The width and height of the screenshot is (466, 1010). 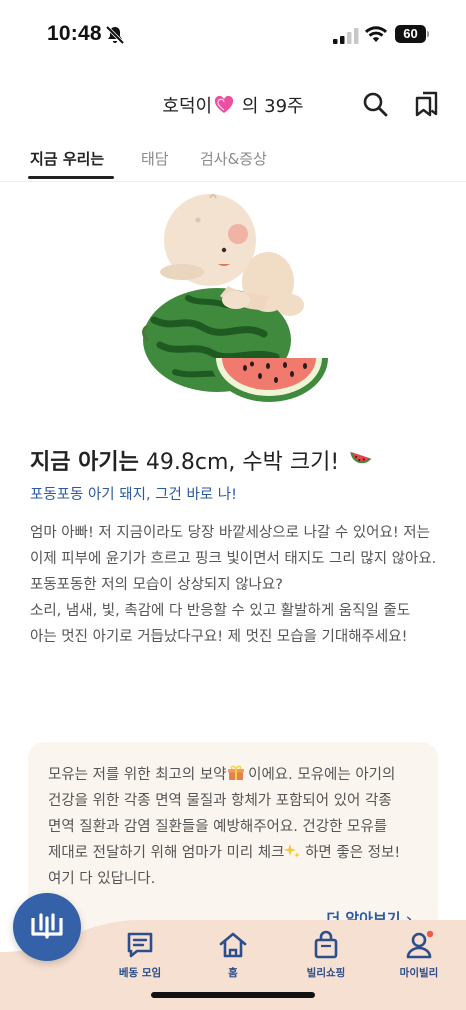 I want to click on baby-name: 호덕이, so click(x=187, y=106).